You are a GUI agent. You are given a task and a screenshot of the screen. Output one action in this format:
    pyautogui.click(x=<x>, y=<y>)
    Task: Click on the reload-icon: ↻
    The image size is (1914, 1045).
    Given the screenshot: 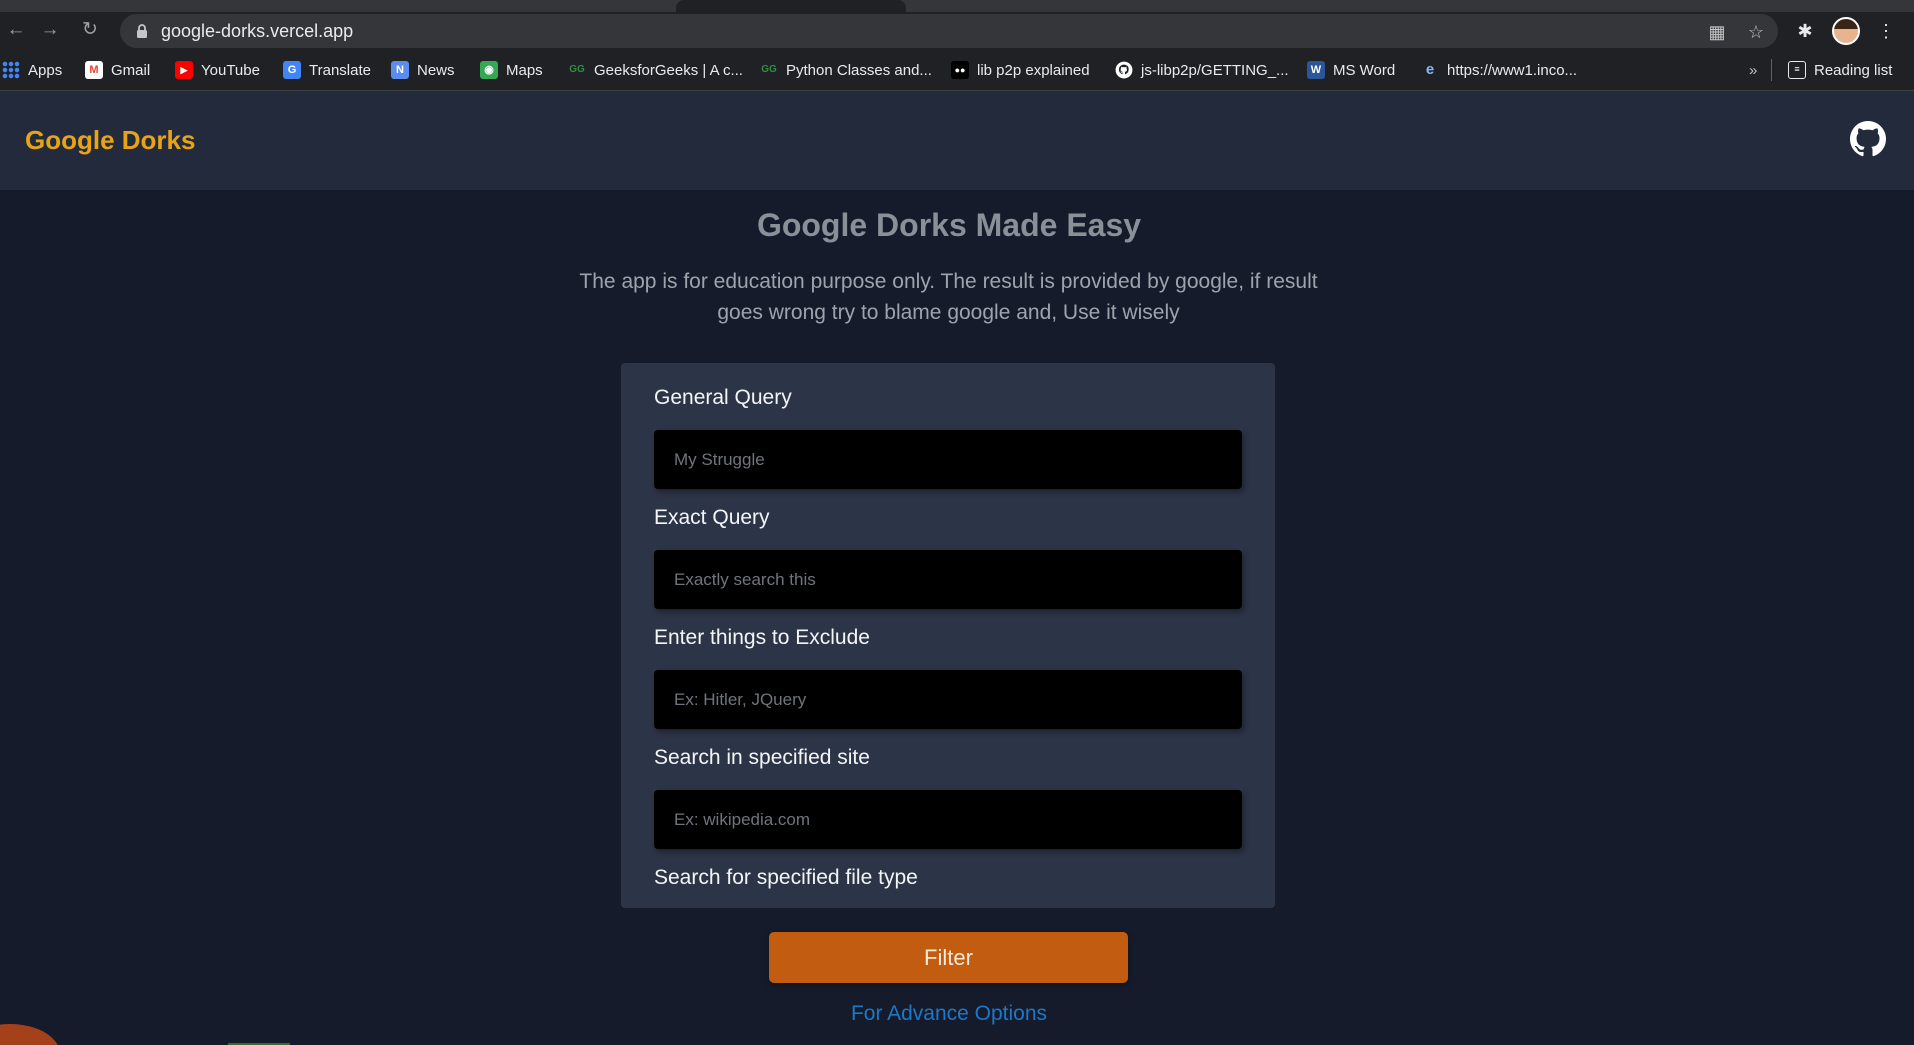 What is the action you would take?
    pyautogui.click(x=90, y=30)
    